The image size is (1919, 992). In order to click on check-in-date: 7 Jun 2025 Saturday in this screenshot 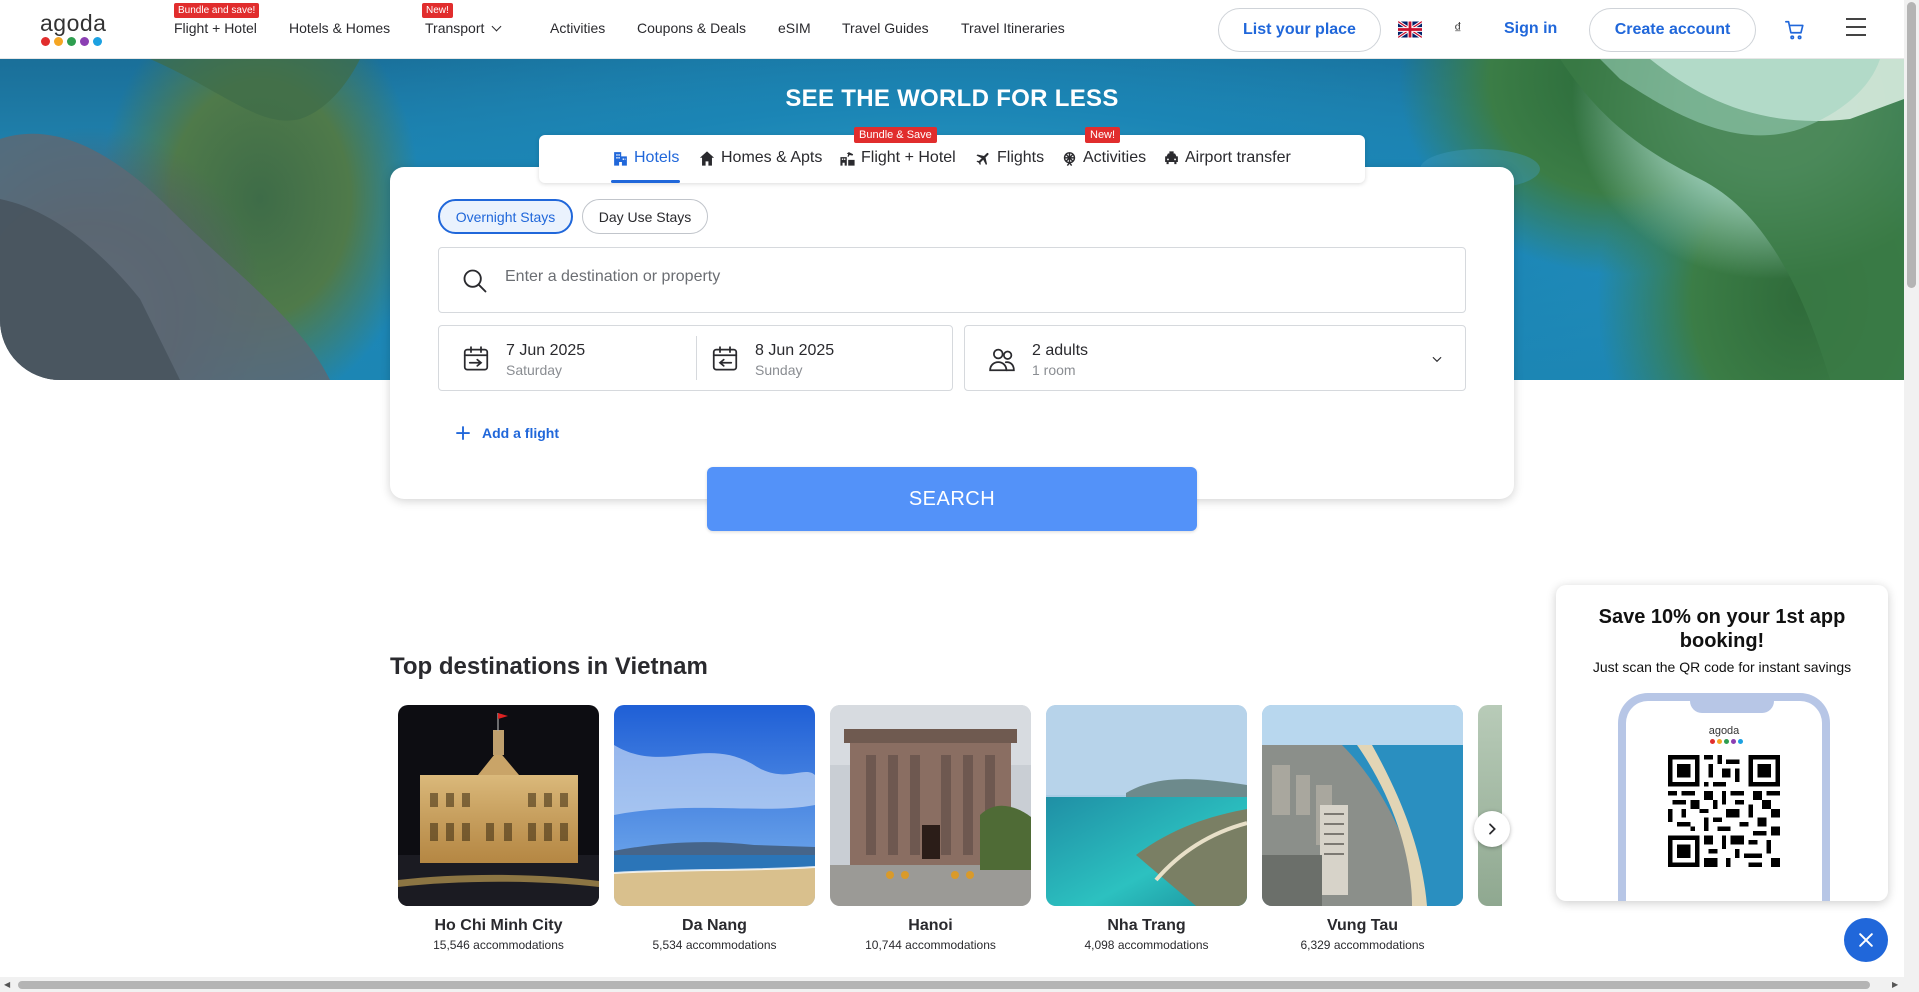, I will do `click(567, 358)`.